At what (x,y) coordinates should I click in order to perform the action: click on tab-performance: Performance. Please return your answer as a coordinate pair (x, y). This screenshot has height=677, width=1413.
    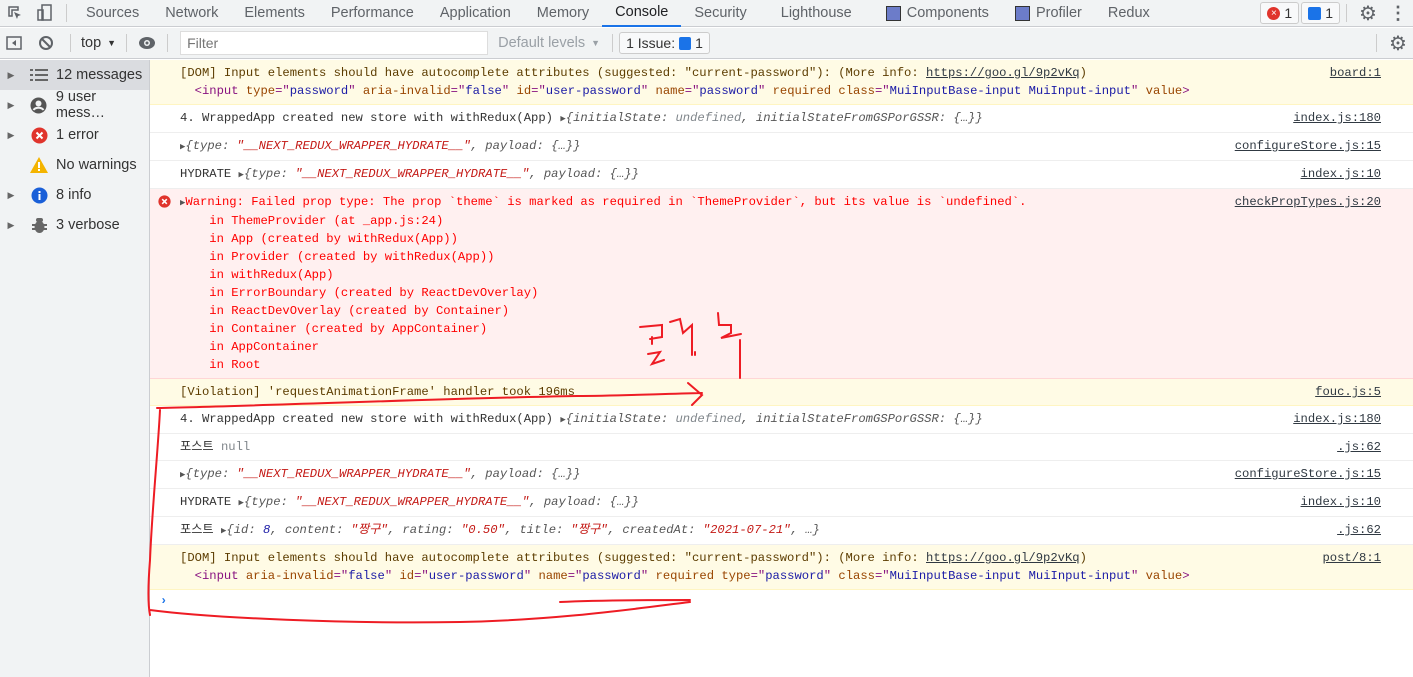
    Looking at the image, I should click on (372, 13).